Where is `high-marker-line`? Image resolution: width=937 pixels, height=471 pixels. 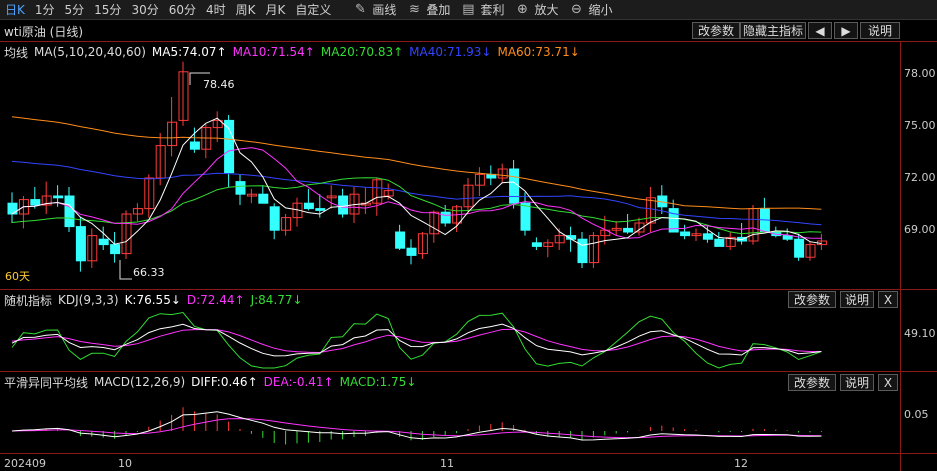
high-marker-line is located at coordinates (199, 78).